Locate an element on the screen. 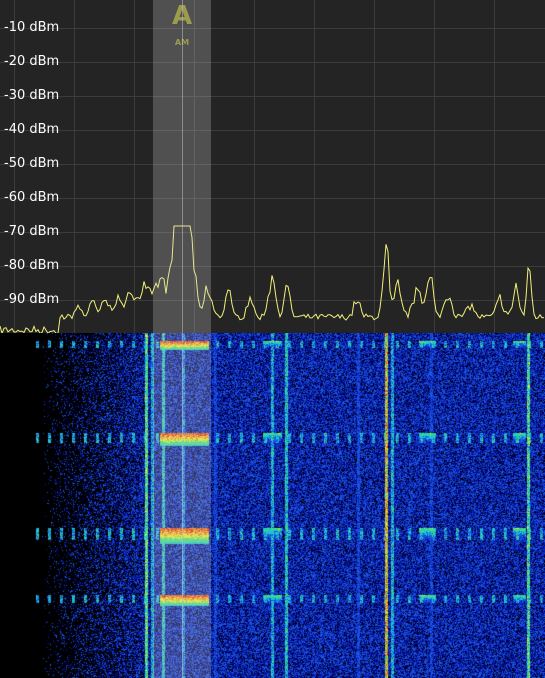 This screenshot has width=545, height=678. db-label: -60 dBm is located at coordinates (32, 197).